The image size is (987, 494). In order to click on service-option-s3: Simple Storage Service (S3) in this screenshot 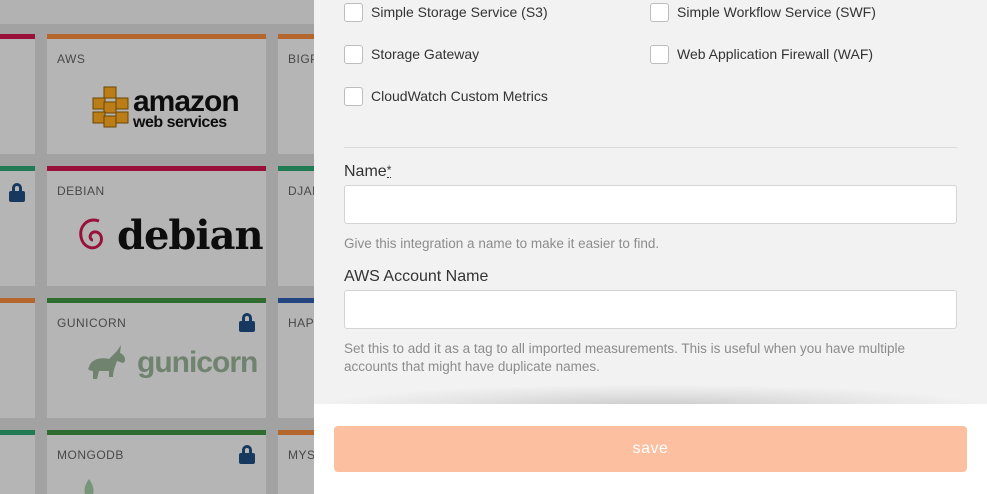, I will do `click(446, 12)`.